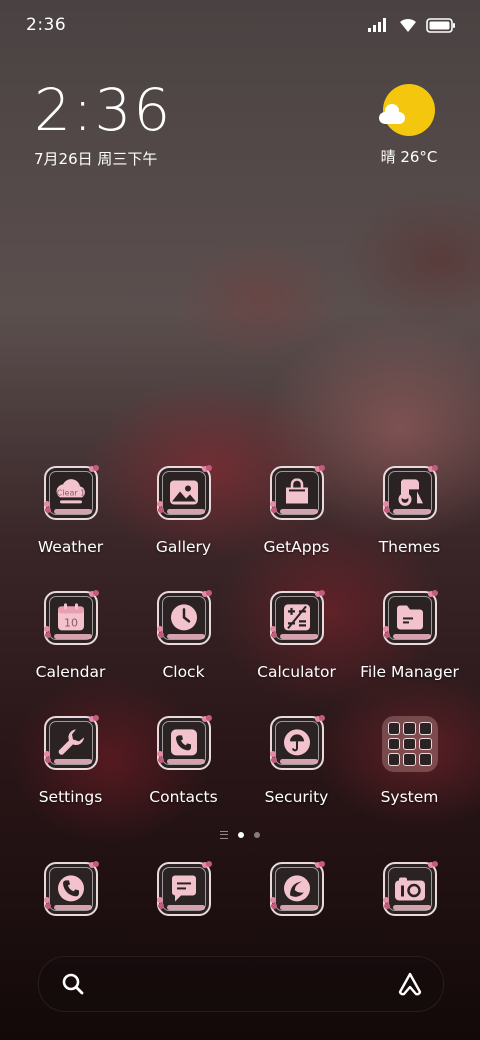 The width and height of the screenshot is (480, 1040). I want to click on status-bar: 2:36, so click(240, 25).